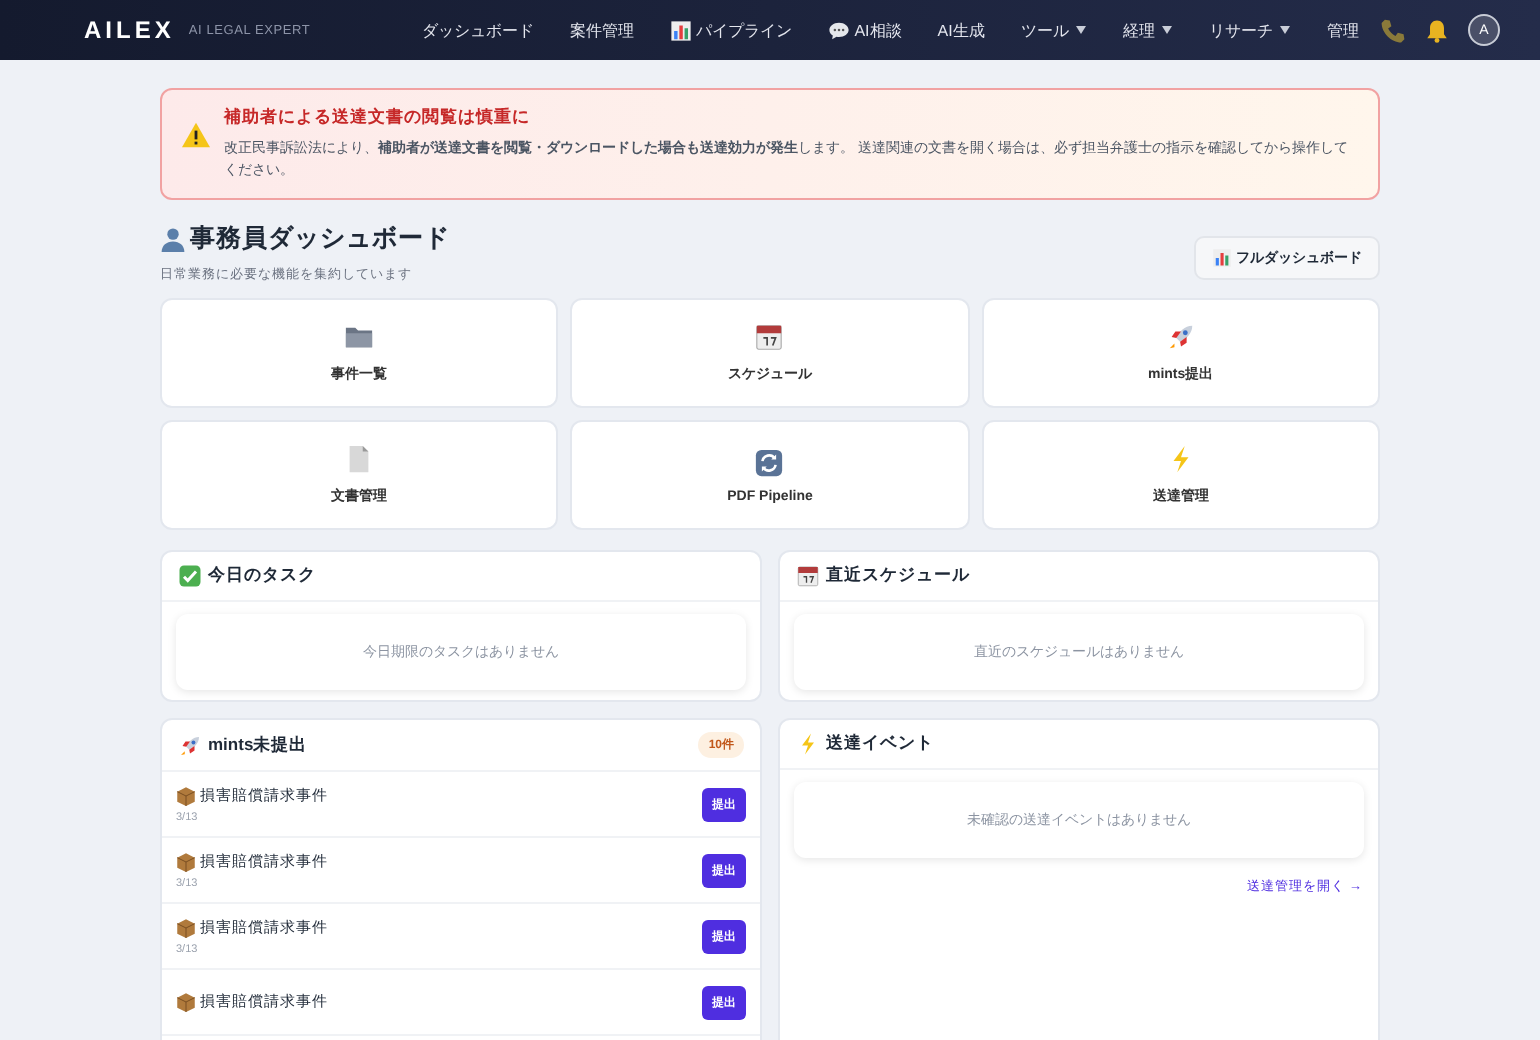 This screenshot has width=1540, height=1040. What do you see at coordinates (1053, 30) in the screenshot?
I see `nav-link: ツール` at bounding box center [1053, 30].